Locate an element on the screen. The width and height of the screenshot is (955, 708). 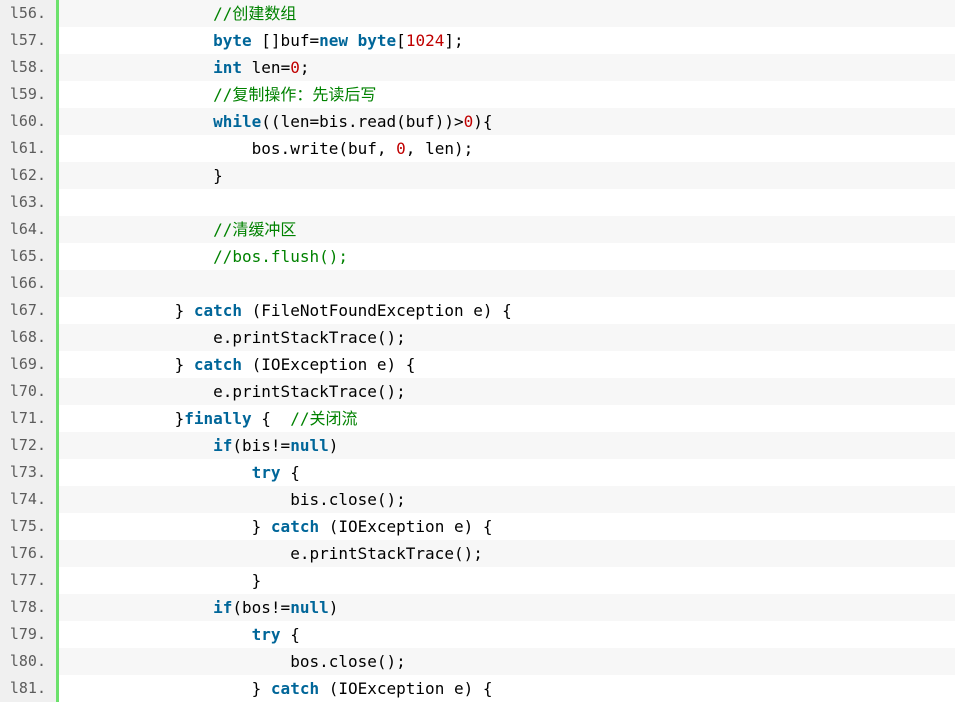
code-line: l67. } catch (FileNotFoundException e) { is located at coordinates (477, 310).